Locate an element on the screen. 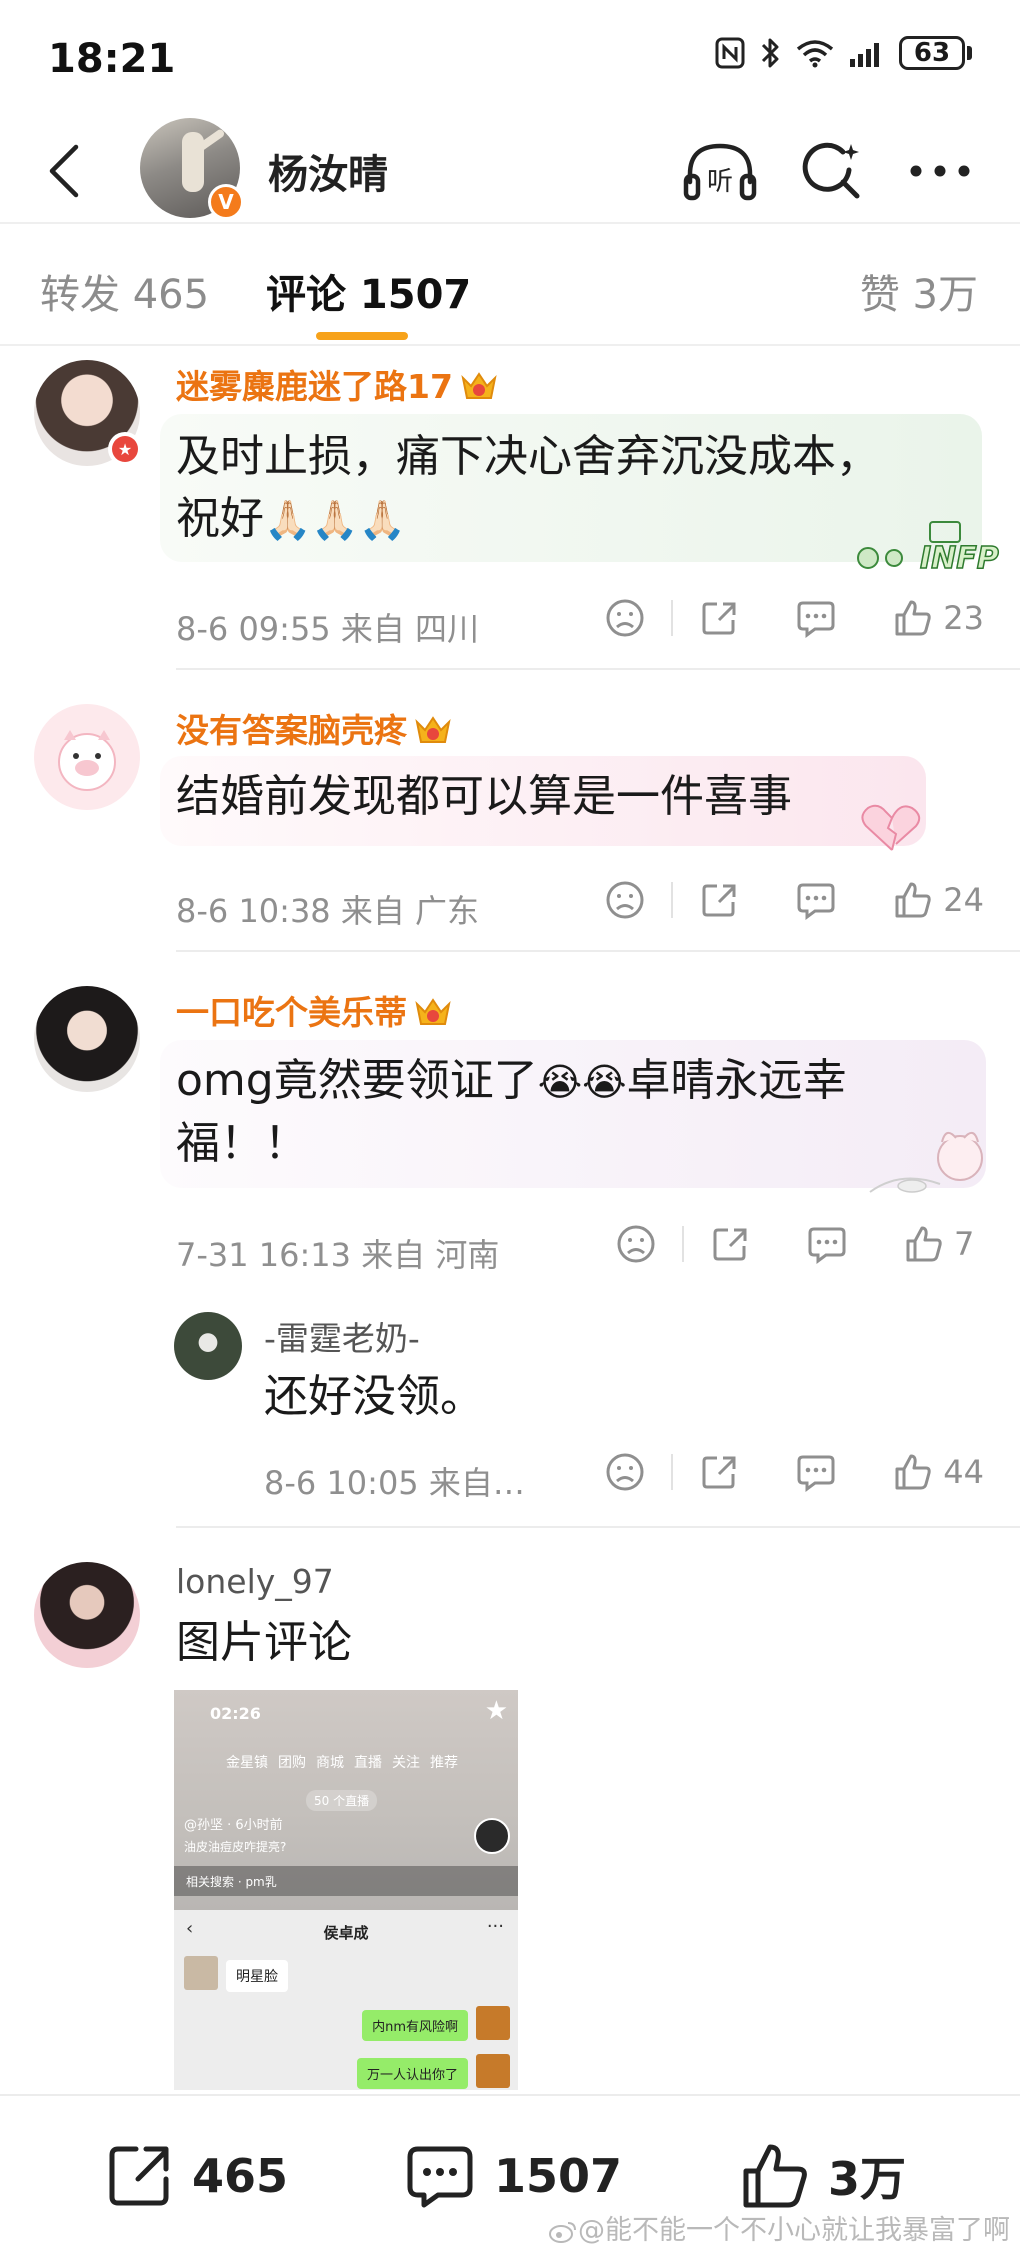 The width and height of the screenshot is (1020, 2250). comment-meta: 8-6 10:38 来自 广东 is located at coordinates (328, 911).